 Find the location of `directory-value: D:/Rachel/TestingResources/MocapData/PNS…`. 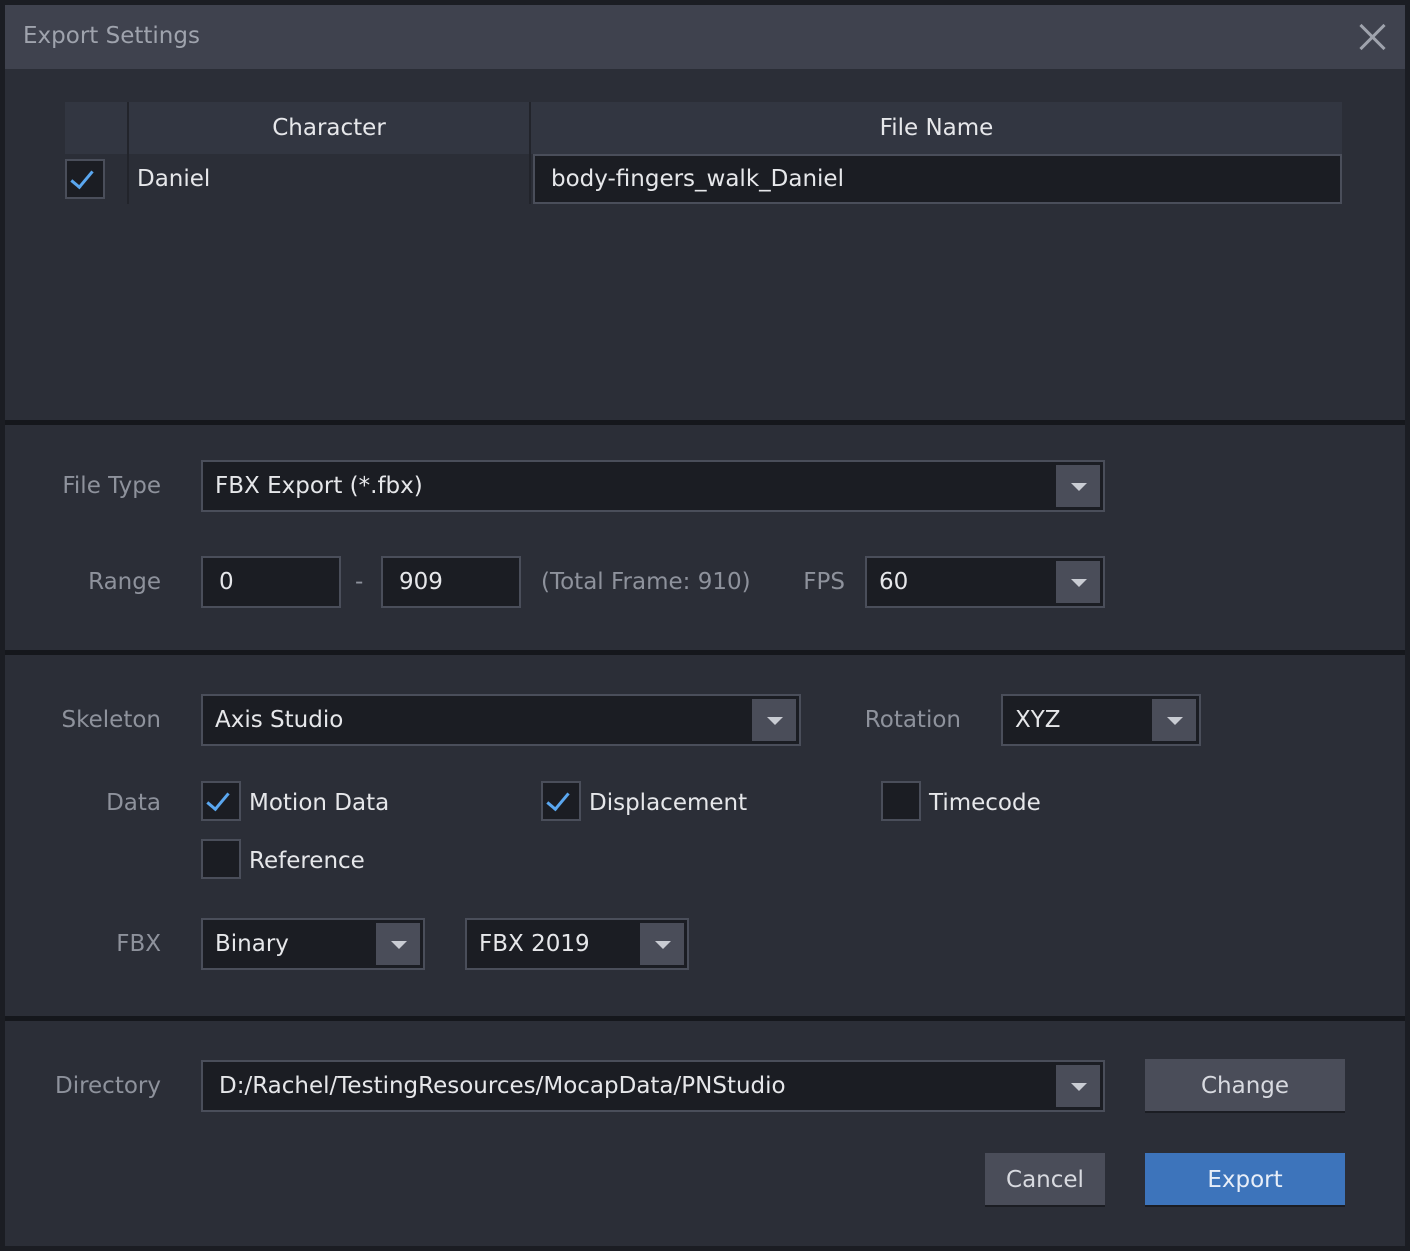

directory-value: D:/Rachel/TestingResources/MocapData/PNS… is located at coordinates (502, 1086).